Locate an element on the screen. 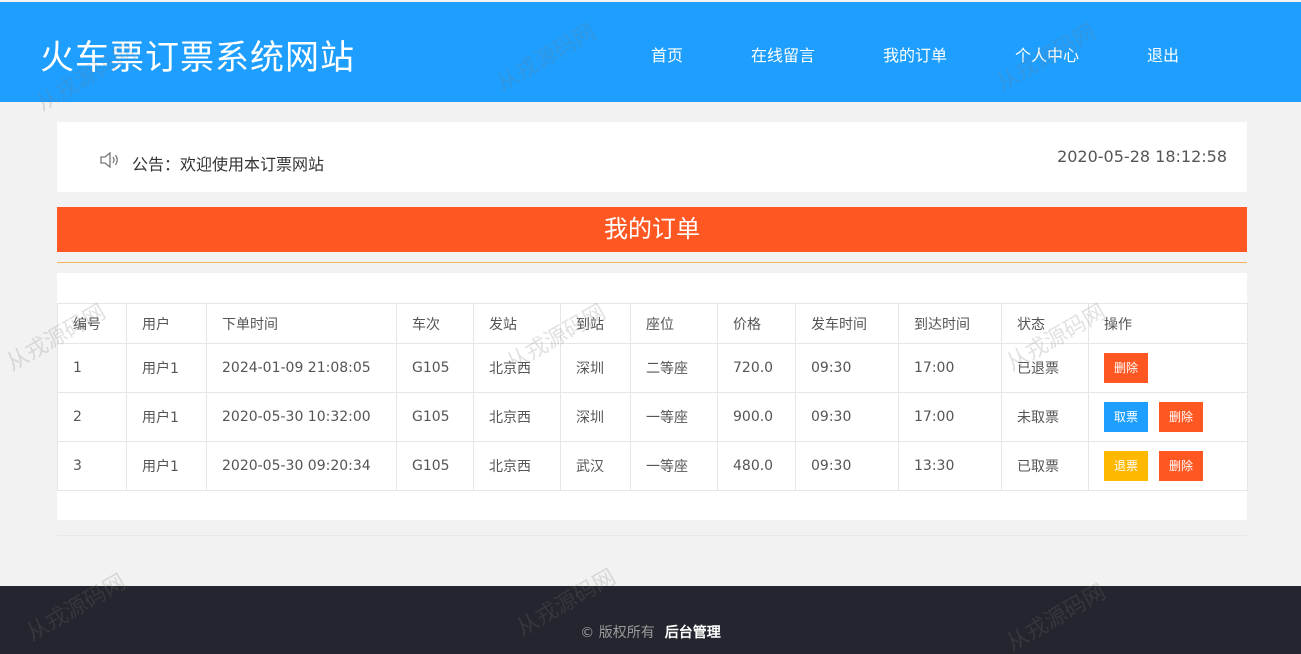 The height and width of the screenshot is (654, 1301). copyright-text: © 版权所有 is located at coordinates (617, 633).